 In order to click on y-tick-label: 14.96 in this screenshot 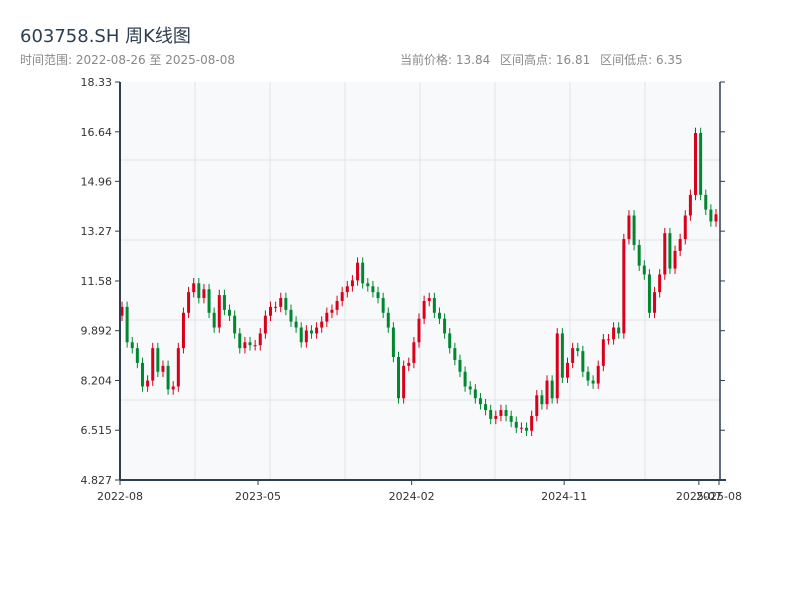, I will do `click(97, 181)`.